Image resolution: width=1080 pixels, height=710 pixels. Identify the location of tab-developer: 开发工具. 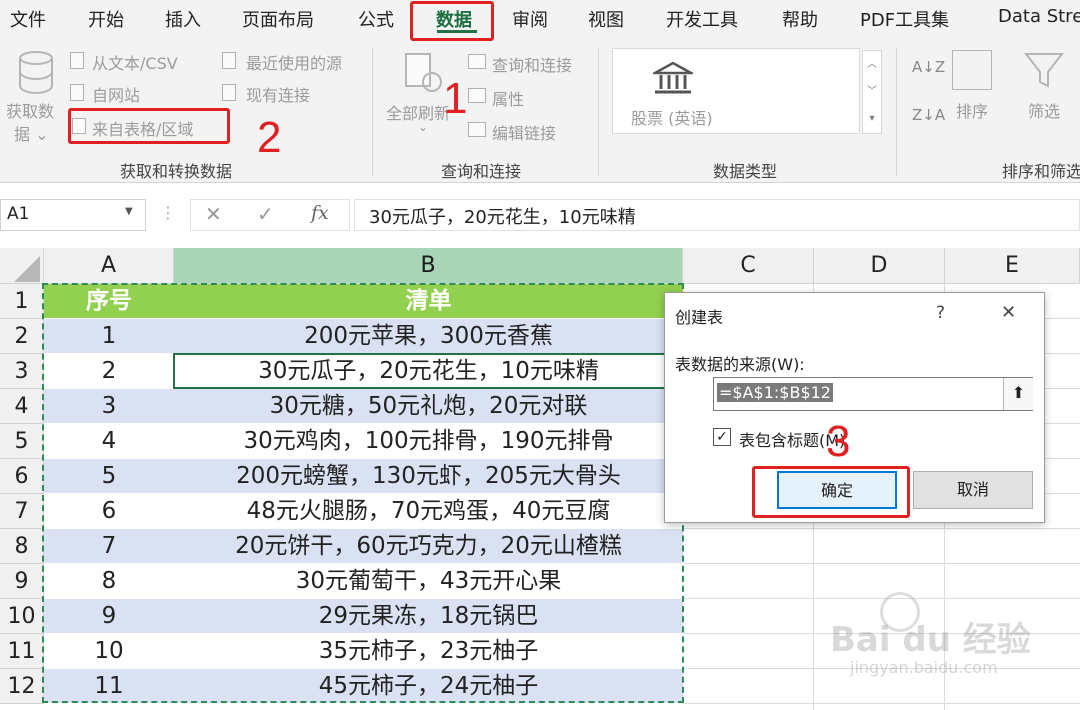
(702, 19).